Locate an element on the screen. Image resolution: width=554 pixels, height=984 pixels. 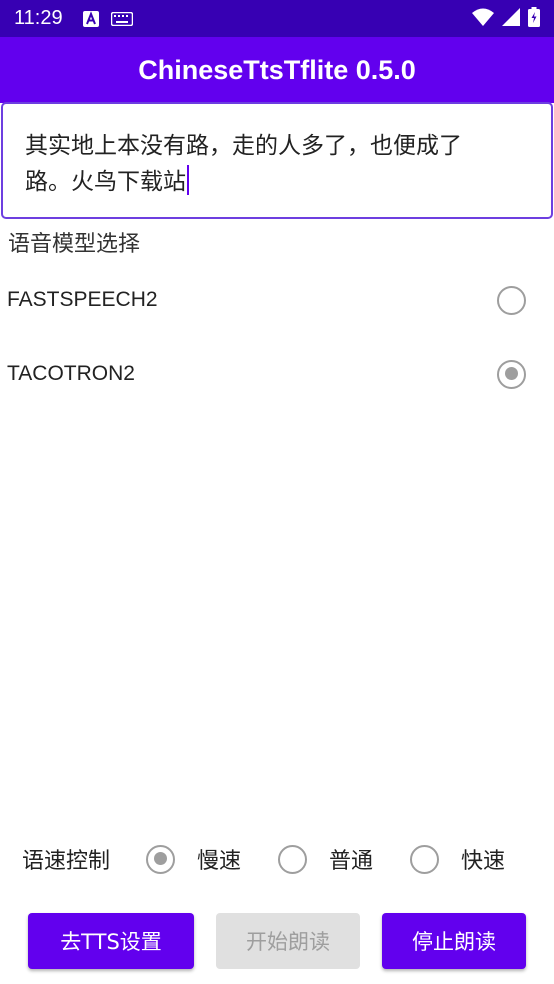
stop-reading-button: 停止朗读 is located at coordinates (454, 941).